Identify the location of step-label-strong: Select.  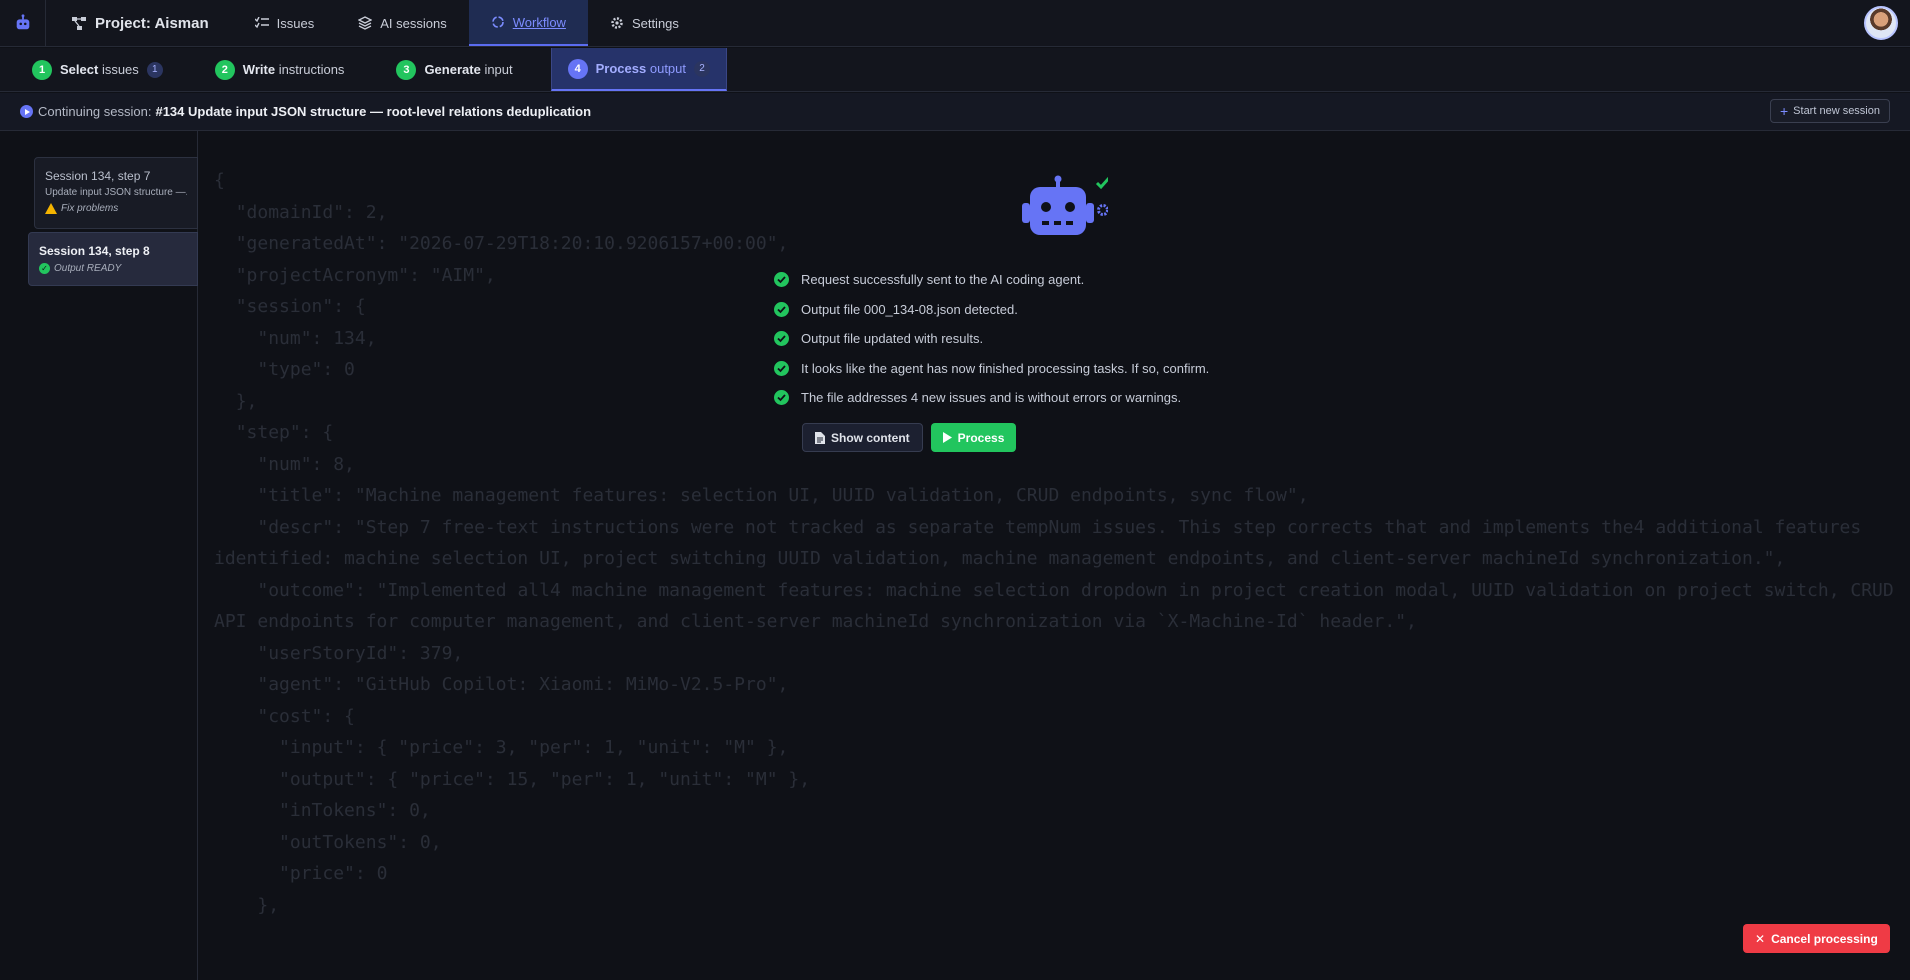
(79, 69).